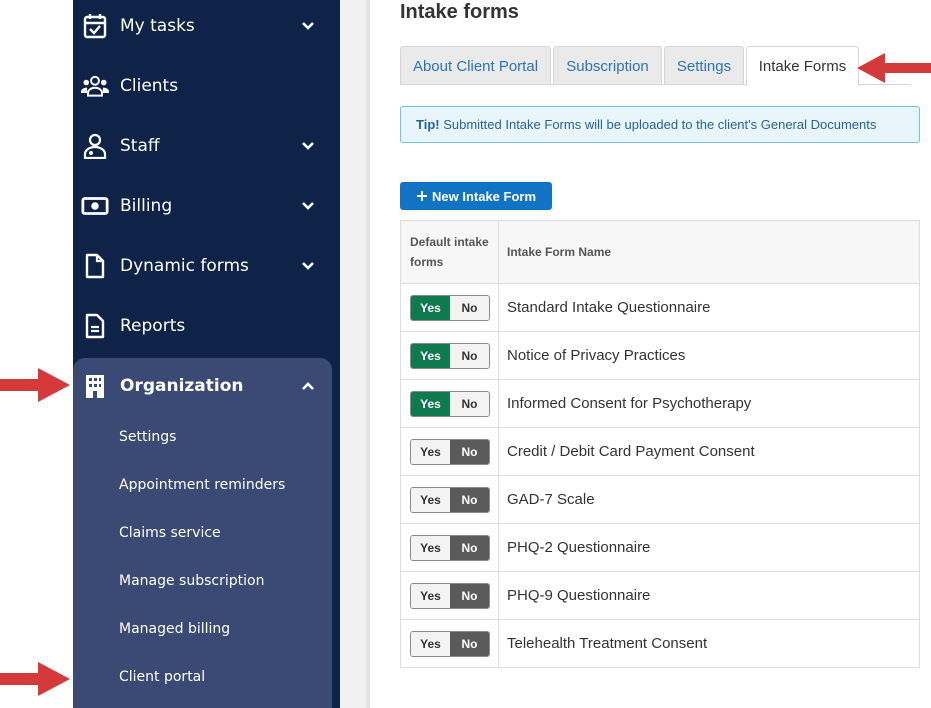 This screenshot has width=931, height=708. Describe the element at coordinates (459, 12) in the screenshot. I see `page-title: Intake forms` at that location.